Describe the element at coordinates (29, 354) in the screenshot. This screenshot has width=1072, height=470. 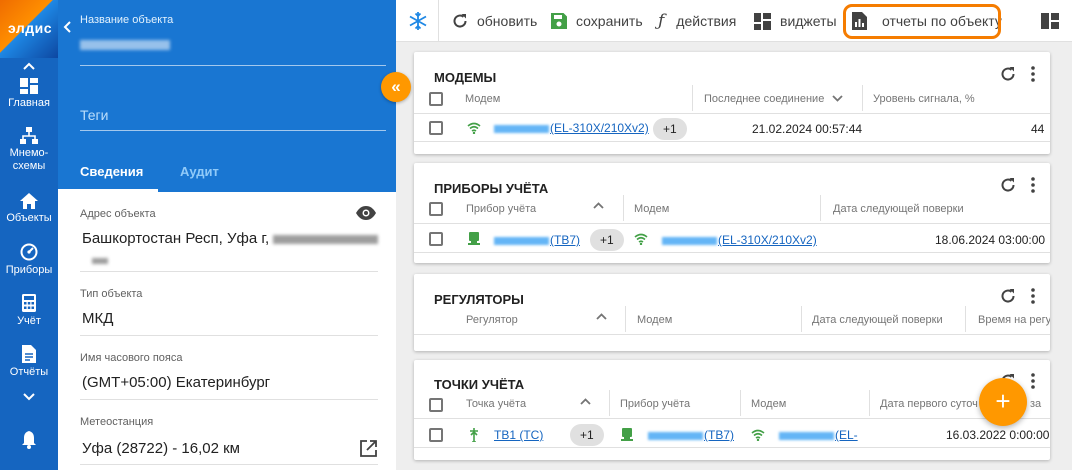
I see `document-icon` at that location.